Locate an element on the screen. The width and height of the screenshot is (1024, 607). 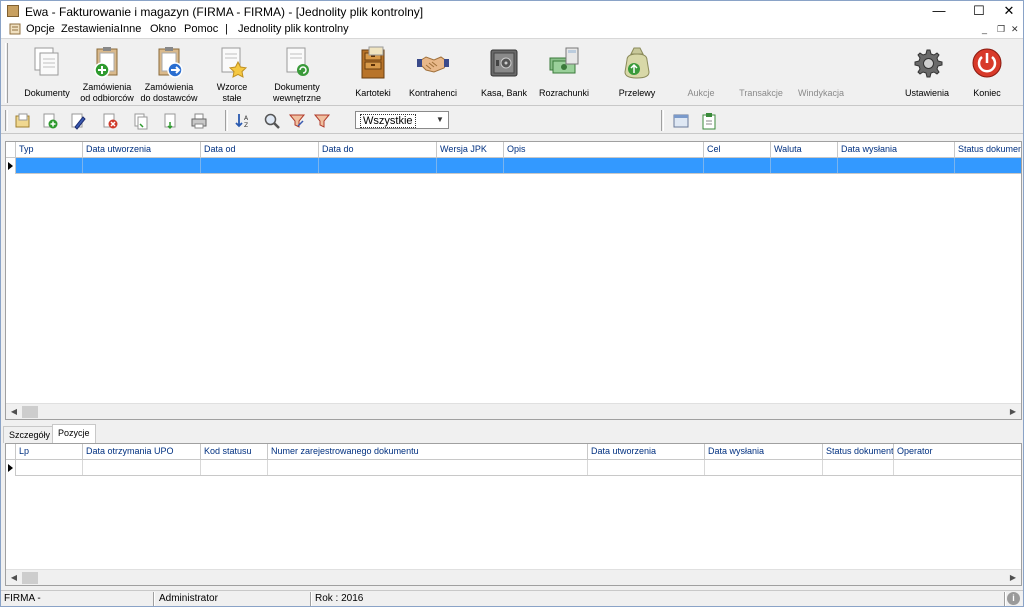
maximize-button: ☐ is located at coordinates (979, 11).